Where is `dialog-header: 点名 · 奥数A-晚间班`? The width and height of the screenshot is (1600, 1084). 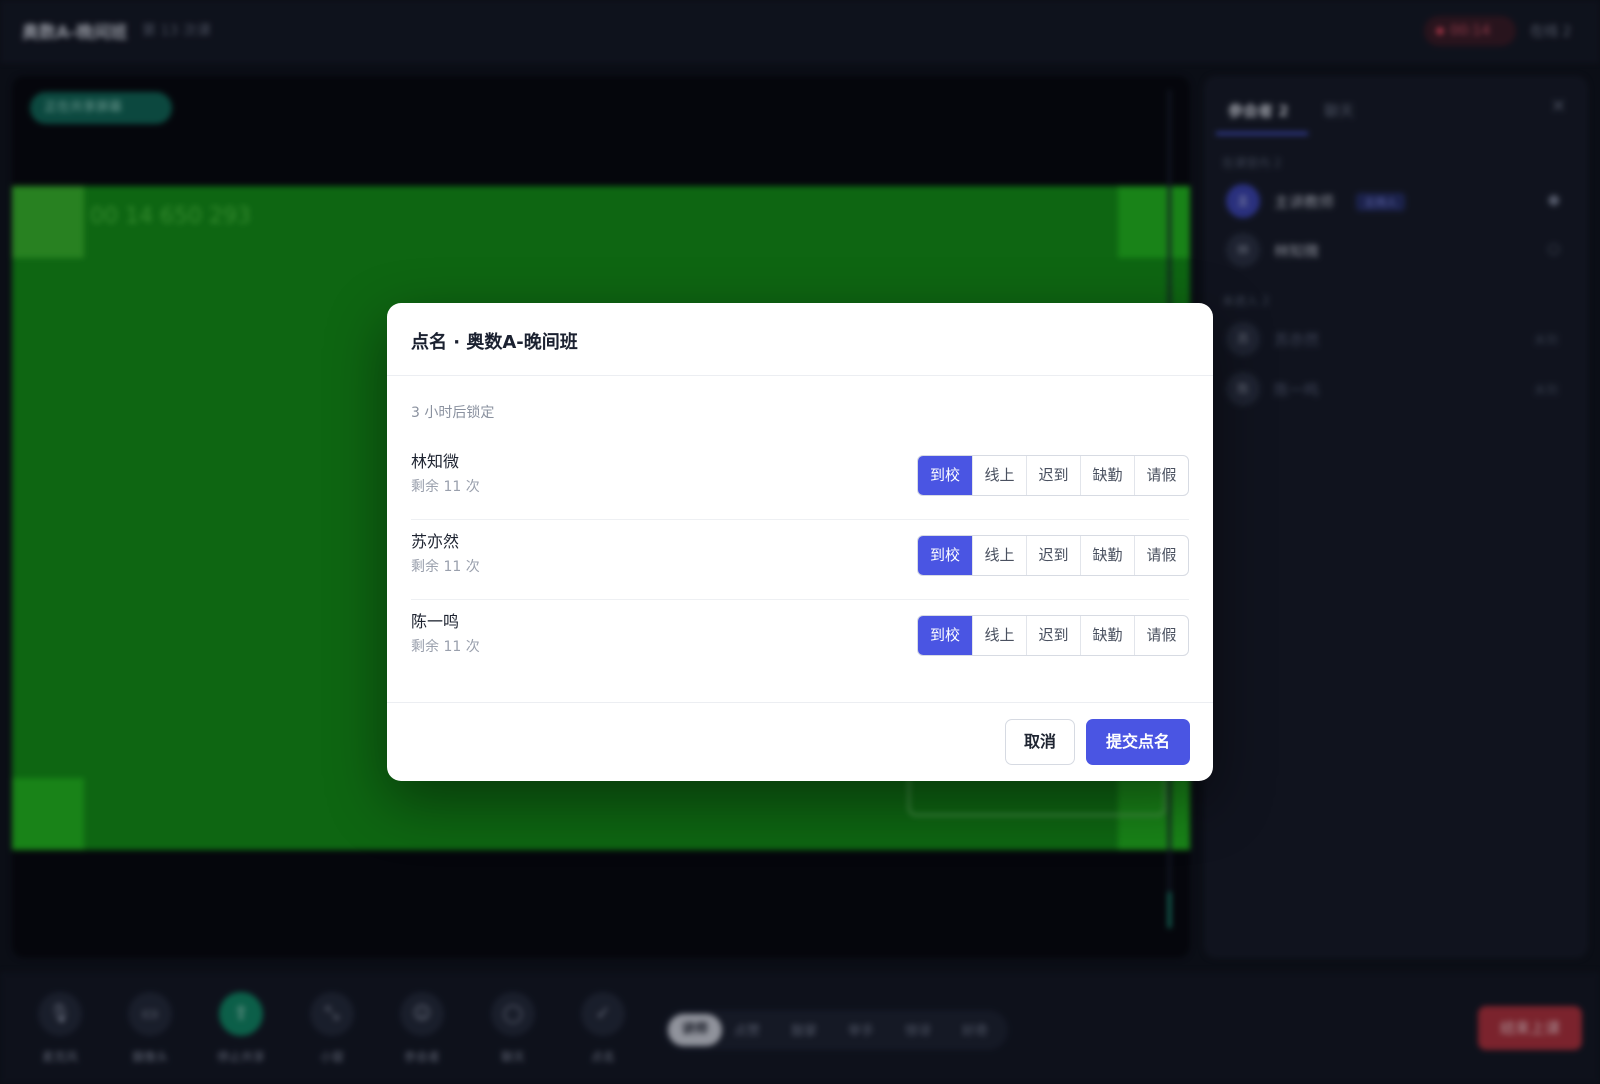 dialog-header: 点名 · 奥数A-晚间班 is located at coordinates (800, 339).